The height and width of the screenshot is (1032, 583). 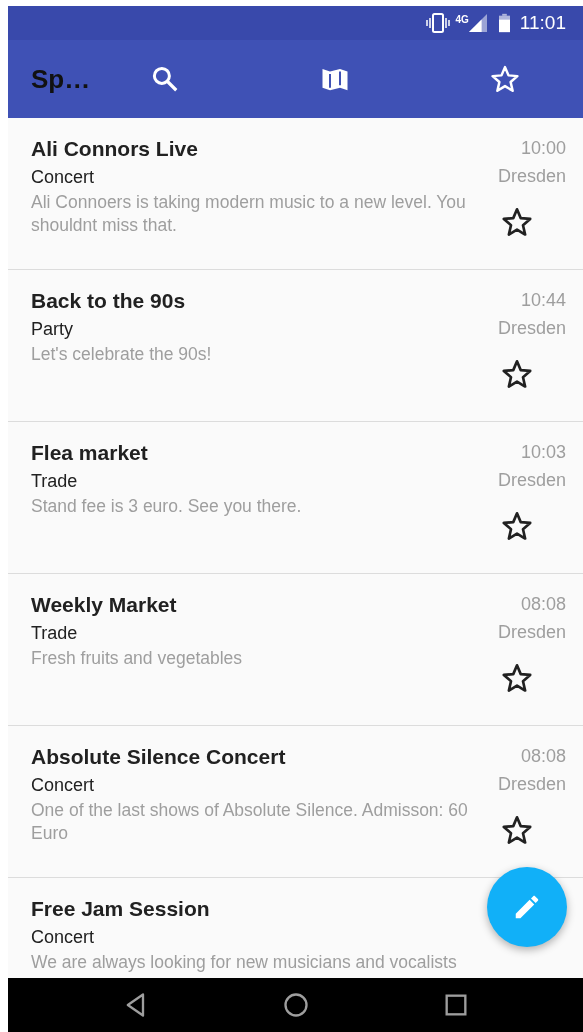 What do you see at coordinates (159, 757) in the screenshot?
I see `event-title: Absolute Silence Concert` at bounding box center [159, 757].